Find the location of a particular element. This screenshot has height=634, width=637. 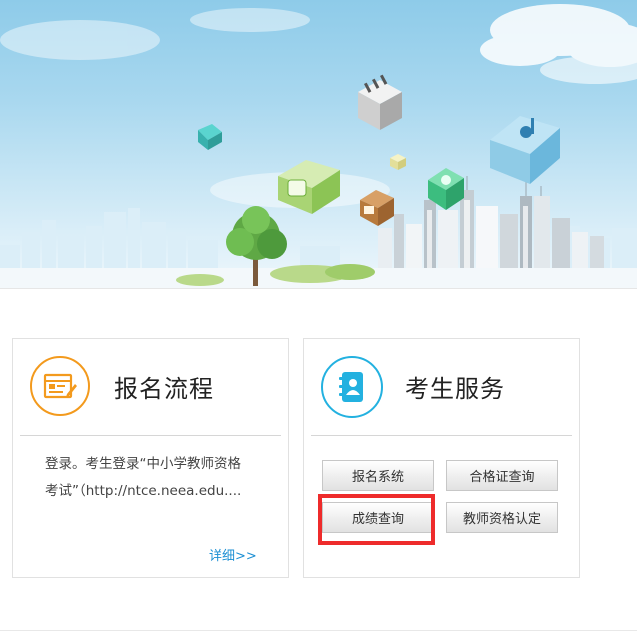

registration-title: 报名流程 is located at coordinates (164, 389).